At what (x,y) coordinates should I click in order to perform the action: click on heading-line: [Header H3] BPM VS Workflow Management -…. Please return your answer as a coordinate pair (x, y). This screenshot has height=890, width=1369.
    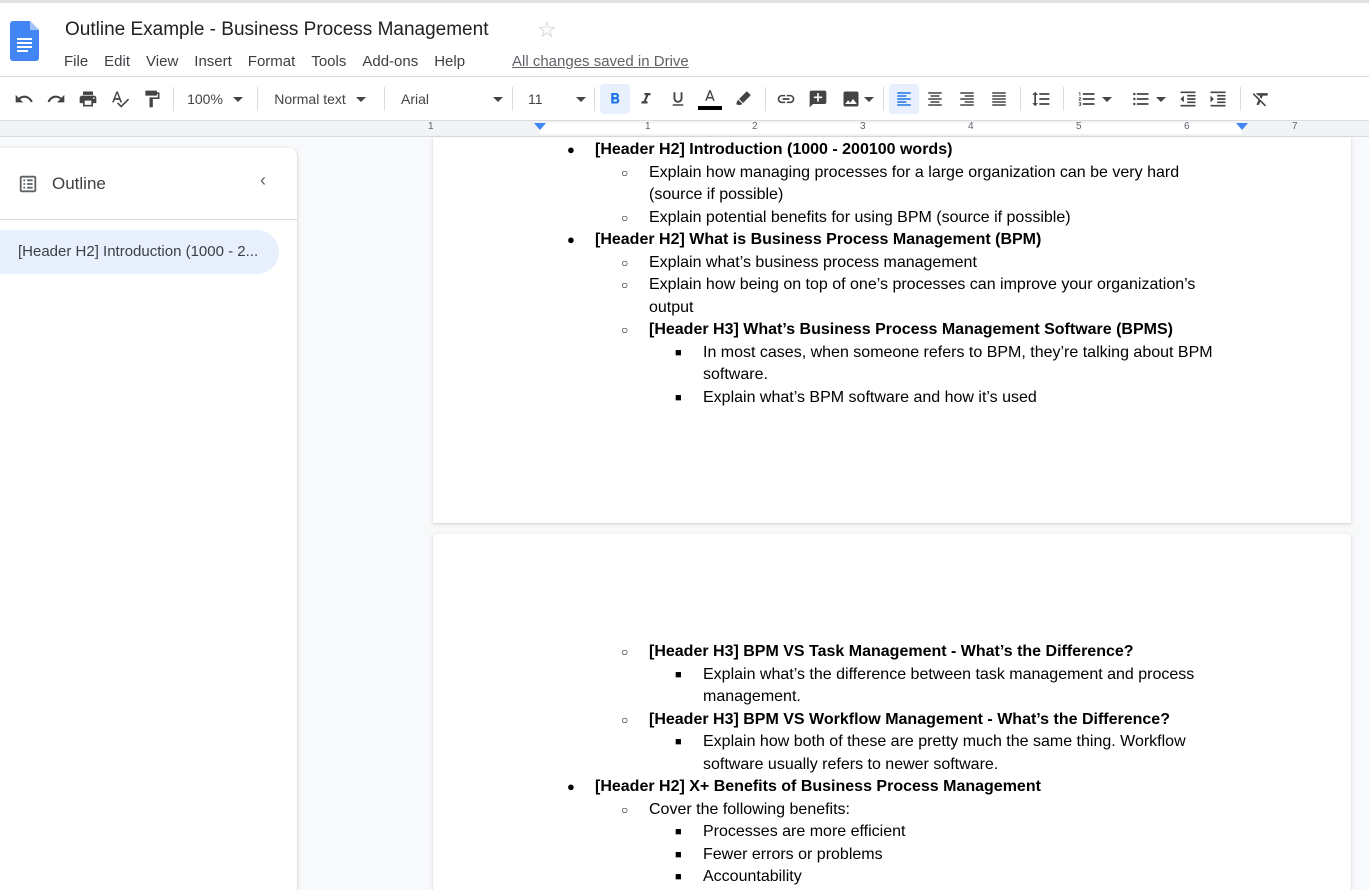
    Looking at the image, I should click on (909, 720).